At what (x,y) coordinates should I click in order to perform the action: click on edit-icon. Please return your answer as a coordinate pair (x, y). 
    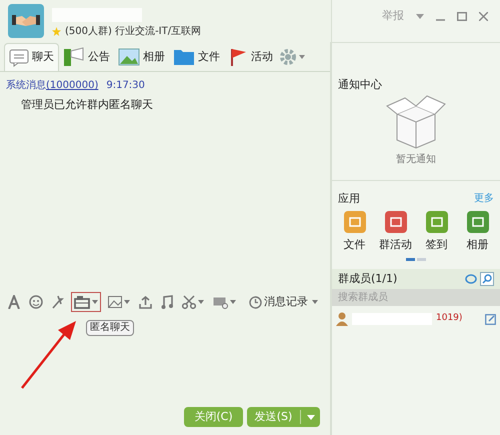
    Looking at the image, I should click on (490, 319).